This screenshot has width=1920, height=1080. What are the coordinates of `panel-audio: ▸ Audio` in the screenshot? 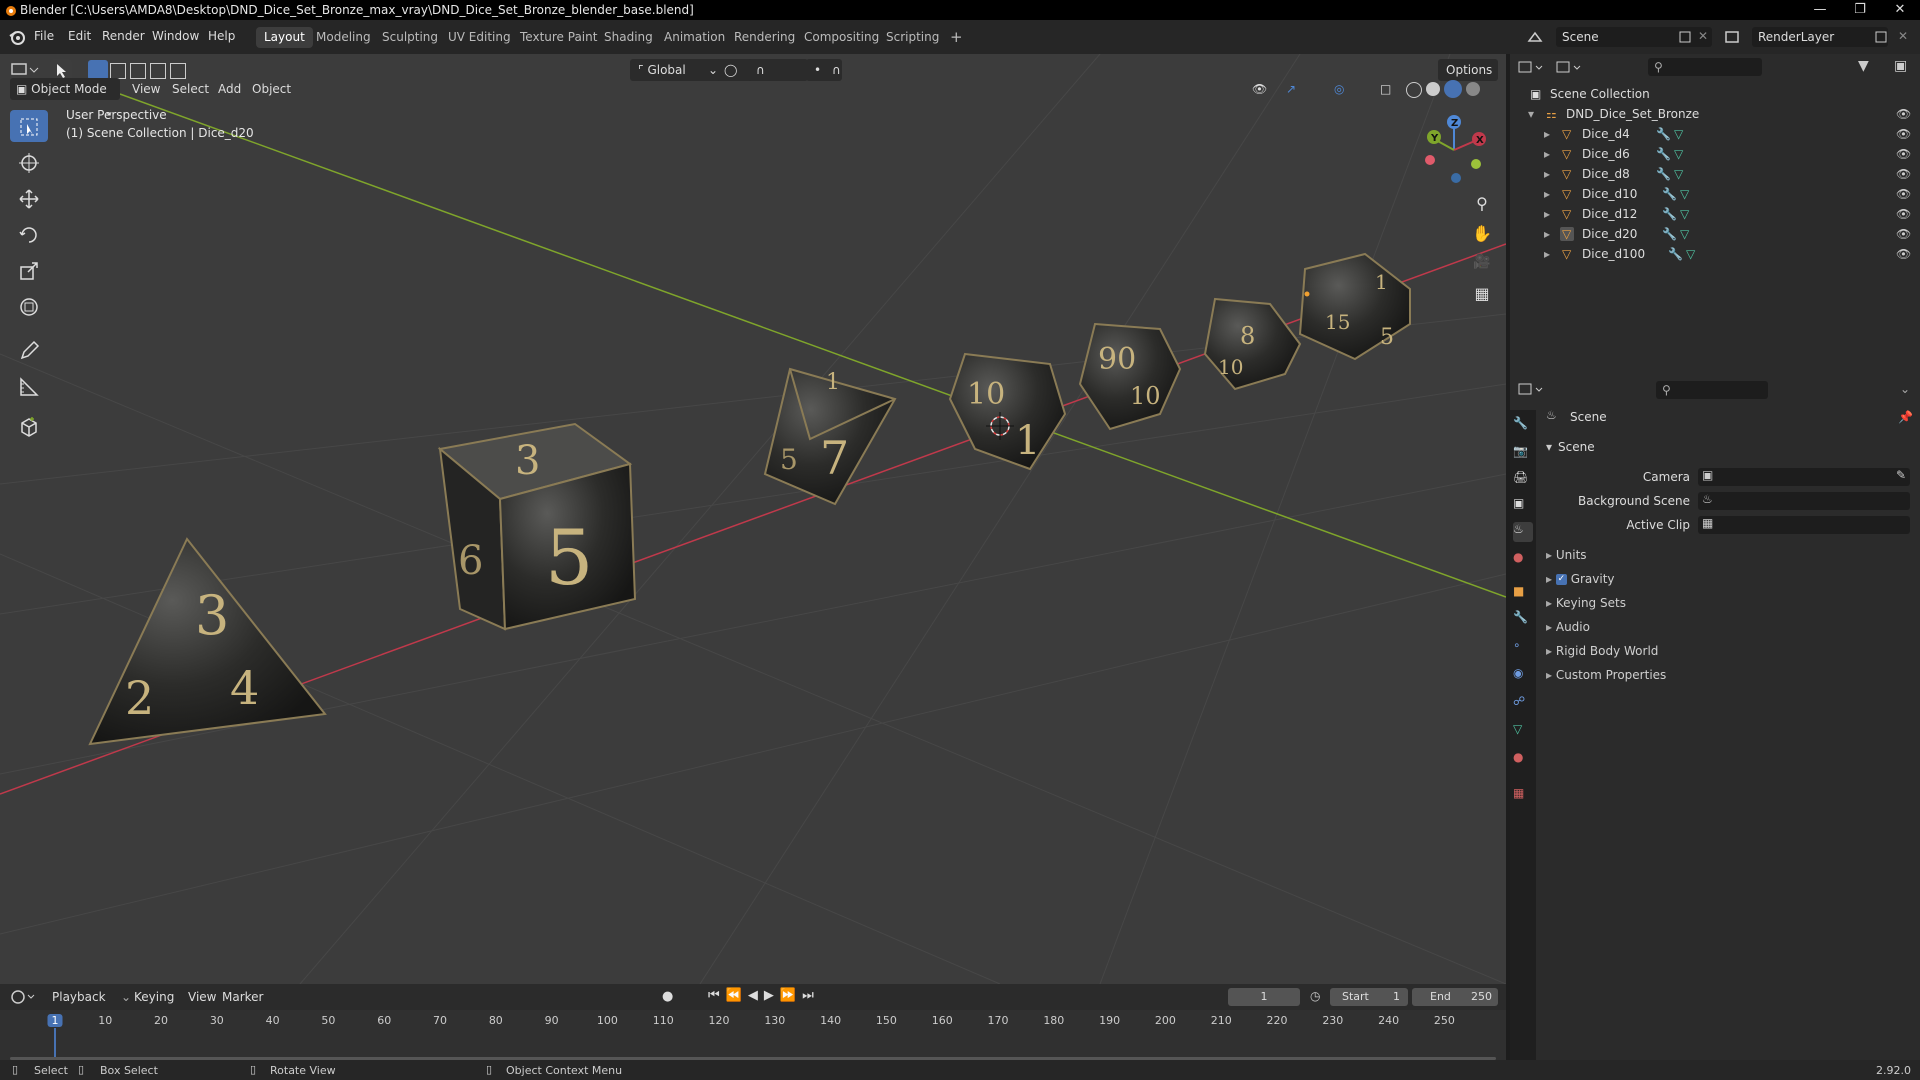 It's located at (1568, 627).